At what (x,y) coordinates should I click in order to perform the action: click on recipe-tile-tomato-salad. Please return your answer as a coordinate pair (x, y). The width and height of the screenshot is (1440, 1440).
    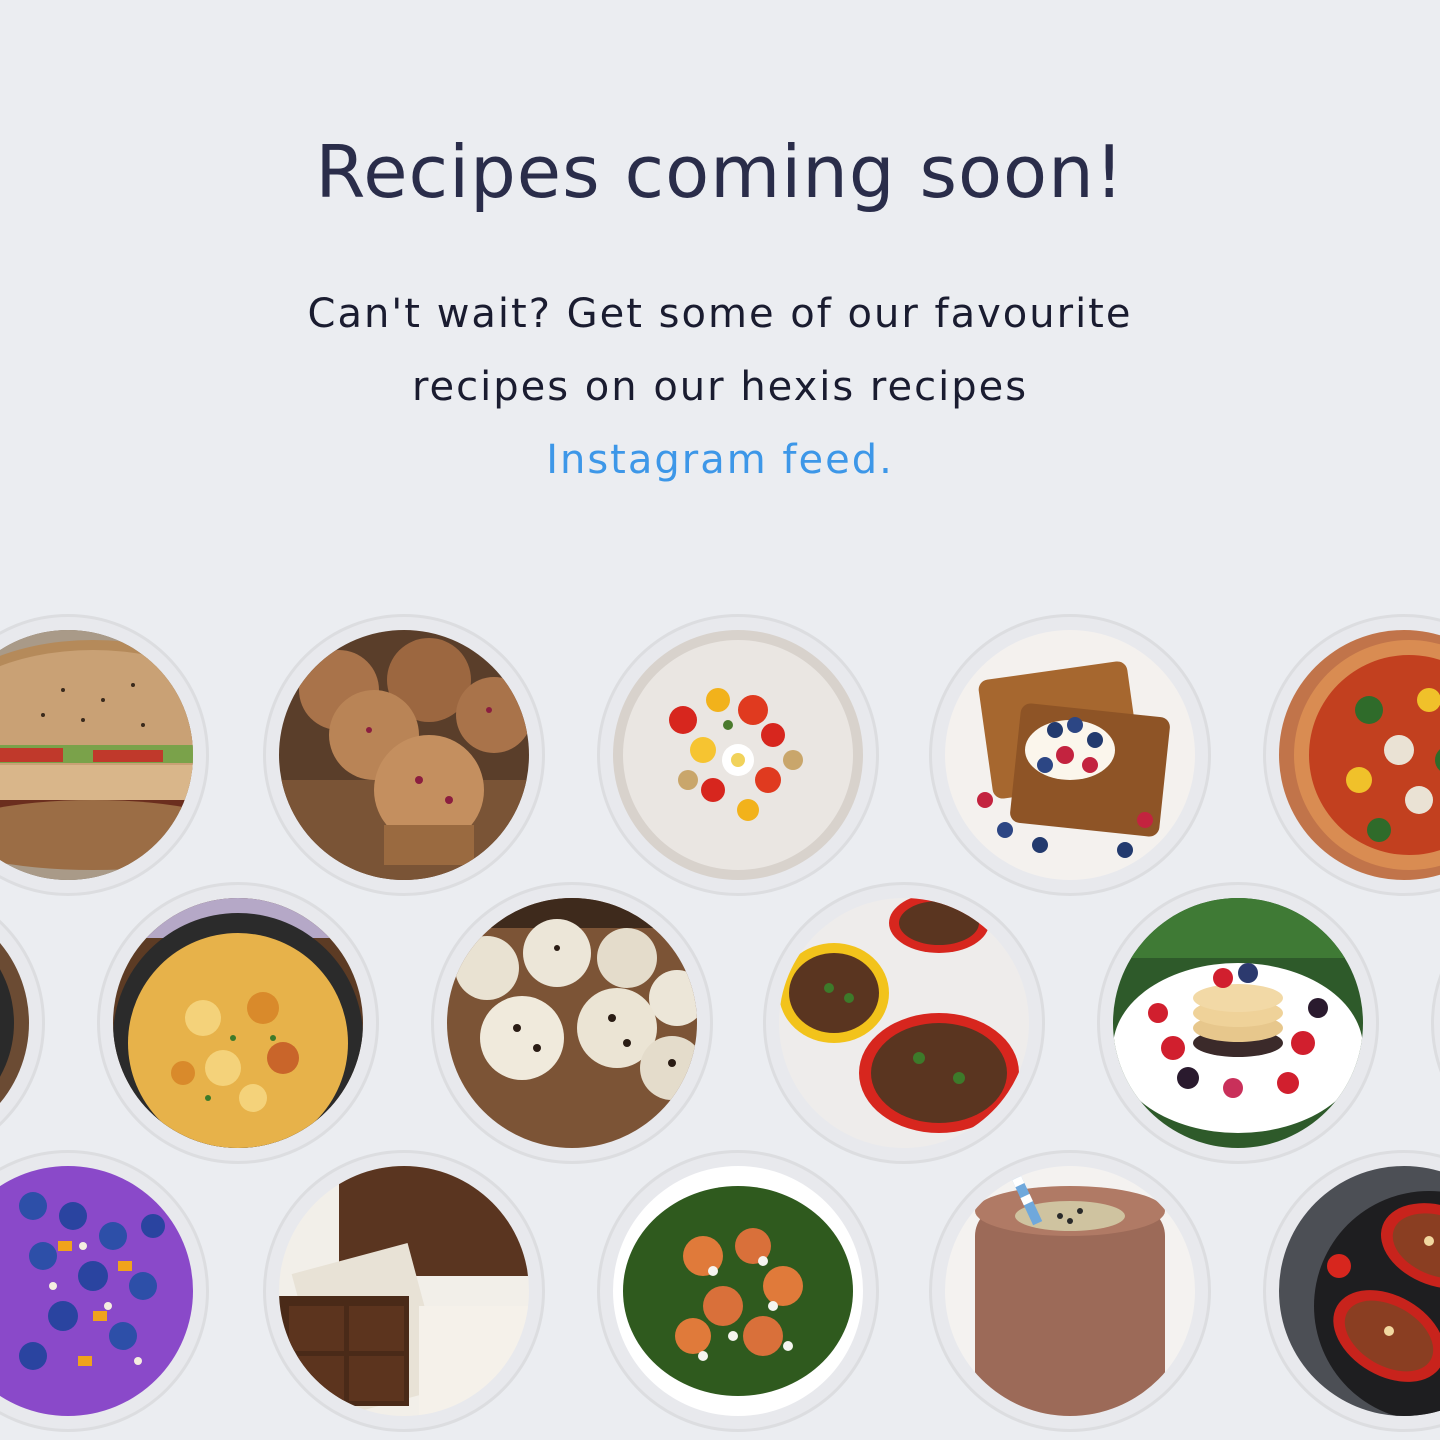
    Looking at the image, I should click on (738, 755).